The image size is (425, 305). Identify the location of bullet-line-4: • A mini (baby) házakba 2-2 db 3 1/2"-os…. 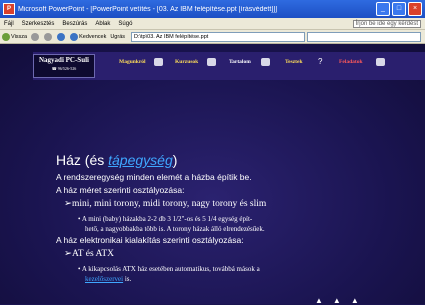
(171, 224).